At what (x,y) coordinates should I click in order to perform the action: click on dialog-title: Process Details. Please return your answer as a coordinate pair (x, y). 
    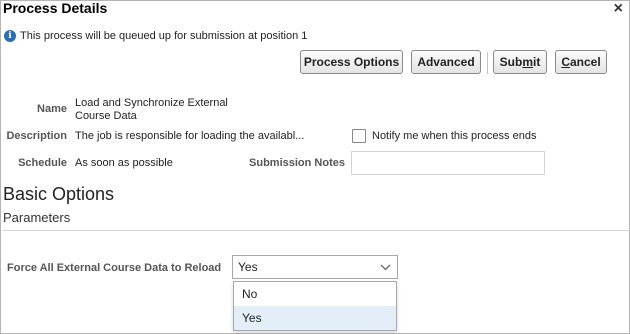
    Looking at the image, I should click on (55, 8).